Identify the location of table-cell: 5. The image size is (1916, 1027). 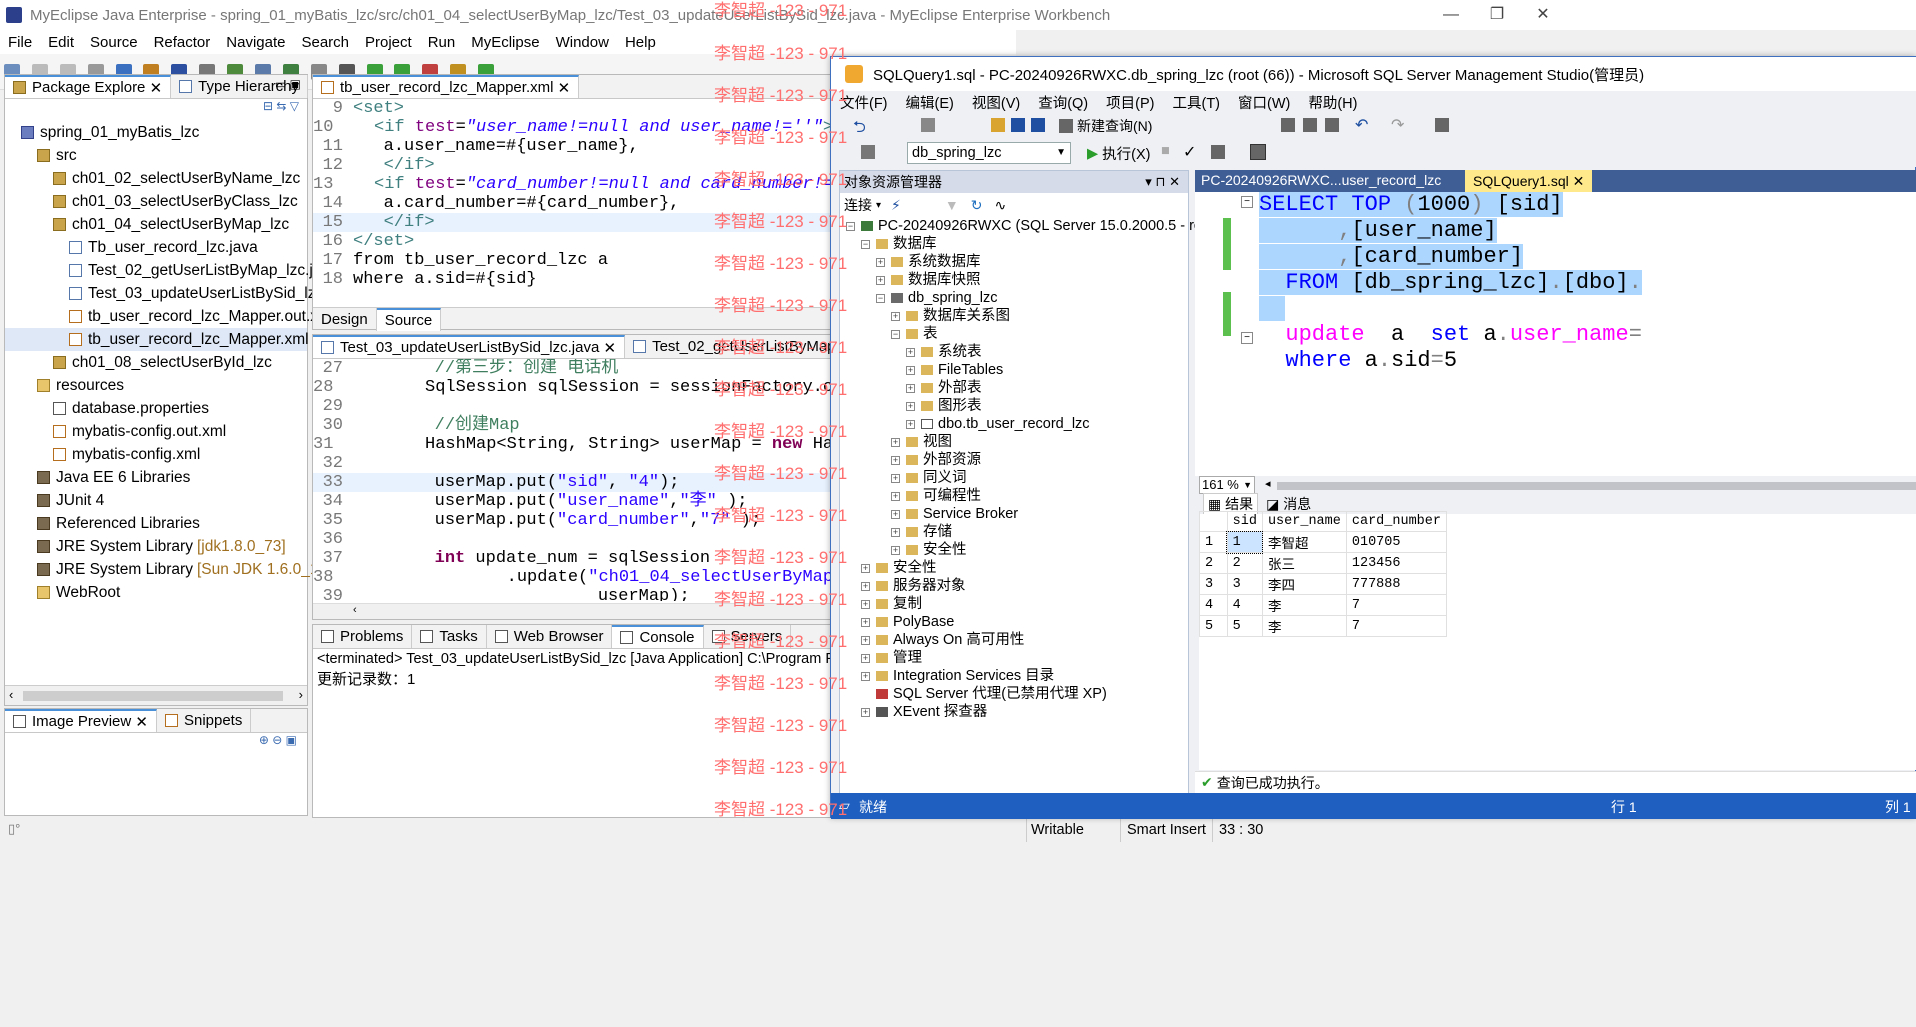
(1244, 626).